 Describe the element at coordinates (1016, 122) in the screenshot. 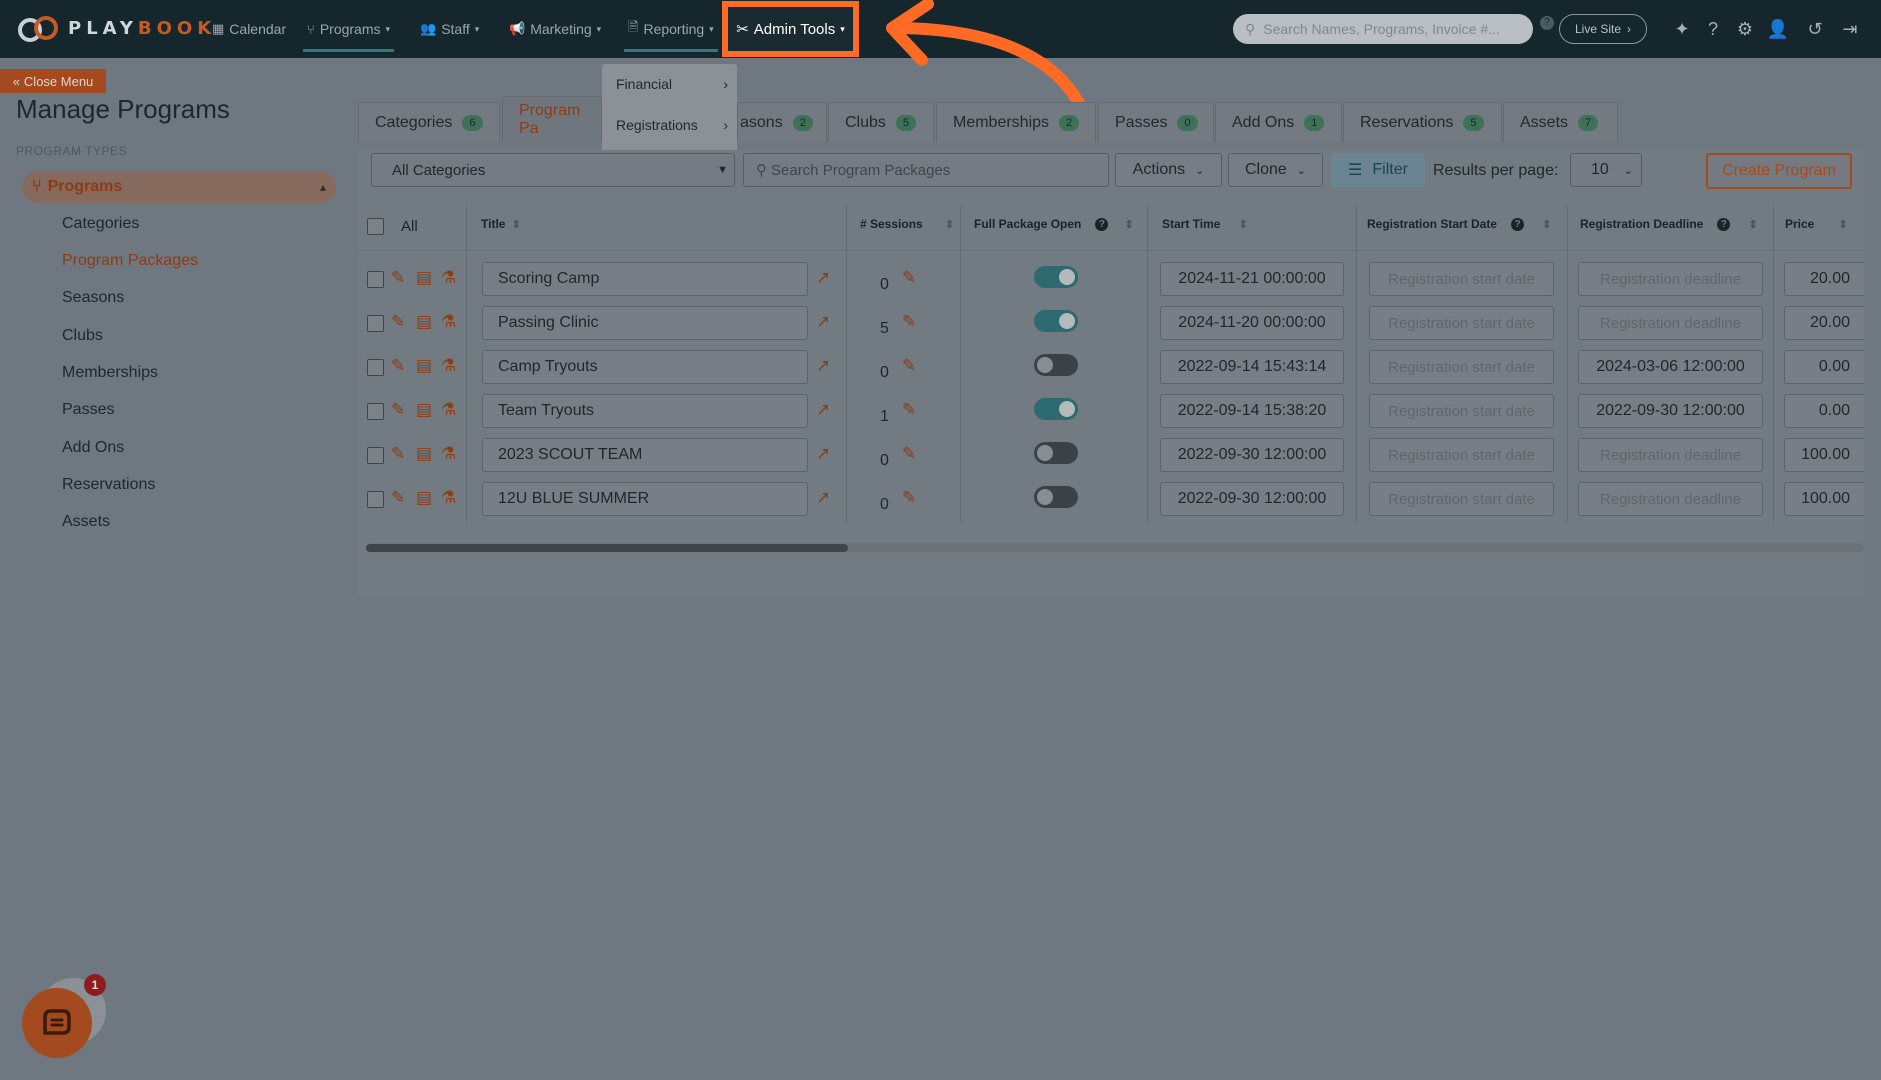

I see `tab-memberships: Memberships 2` at that location.